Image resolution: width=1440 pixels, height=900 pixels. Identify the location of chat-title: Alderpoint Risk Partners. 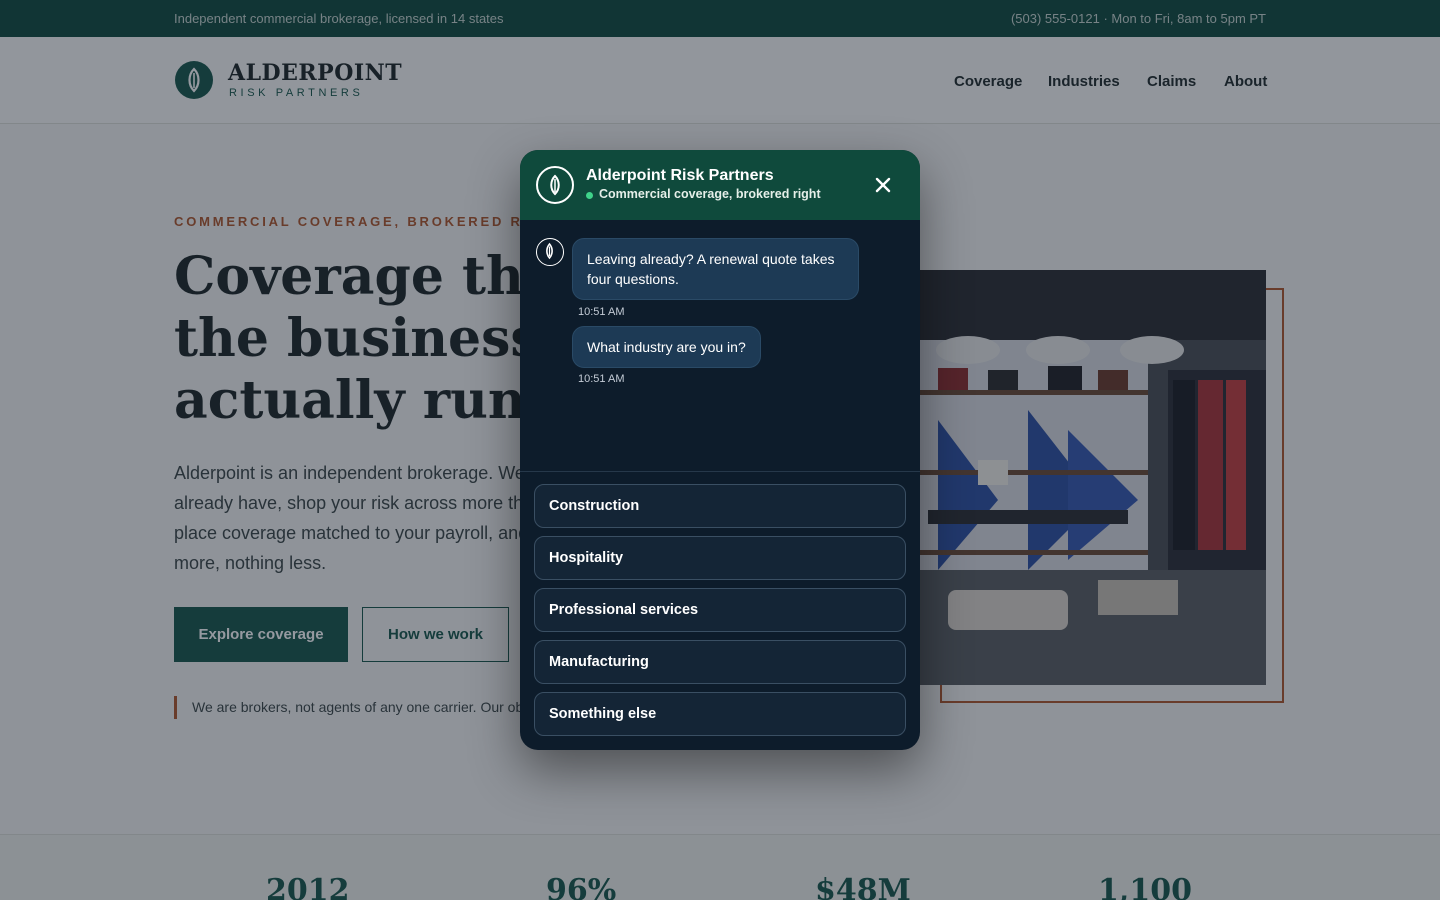
(680, 175).